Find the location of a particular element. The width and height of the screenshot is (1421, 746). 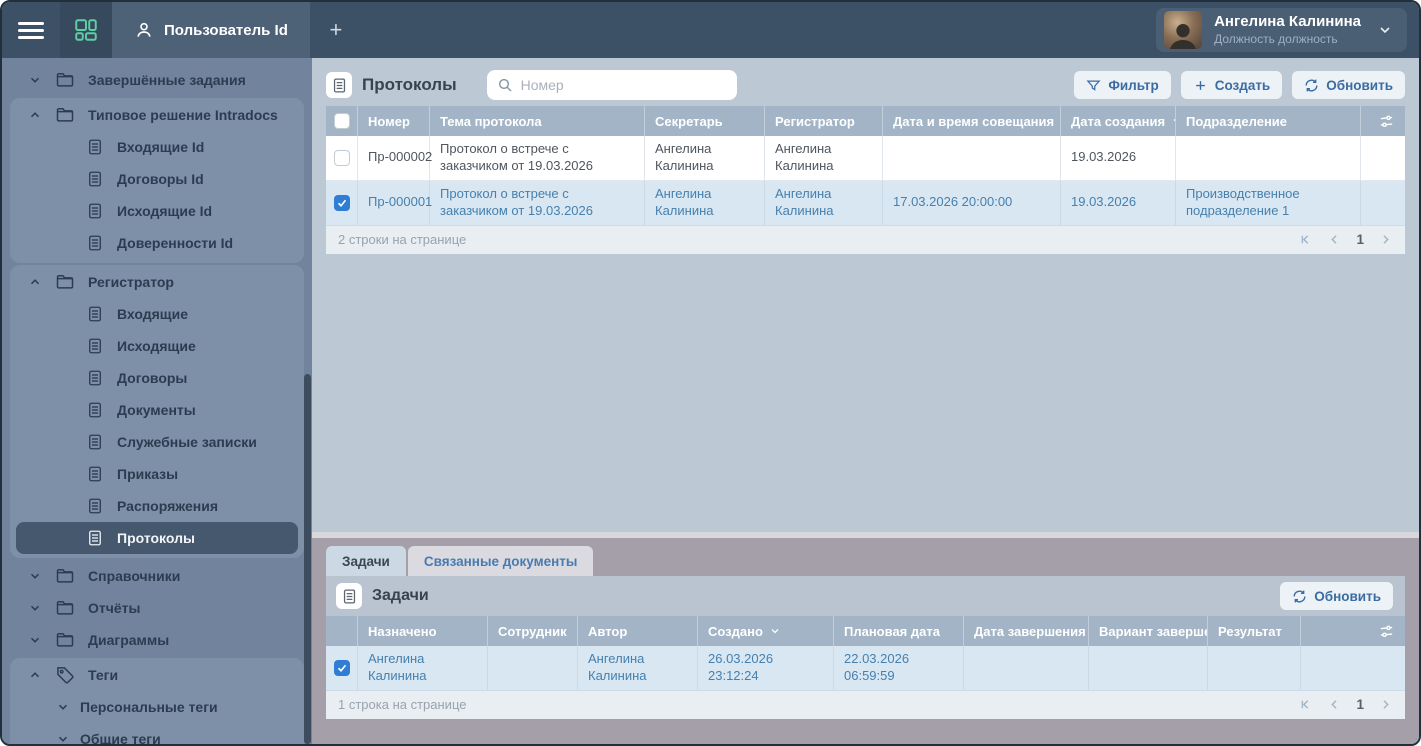

cell-number: Пр-000001 is located at coordinates (395, 203).